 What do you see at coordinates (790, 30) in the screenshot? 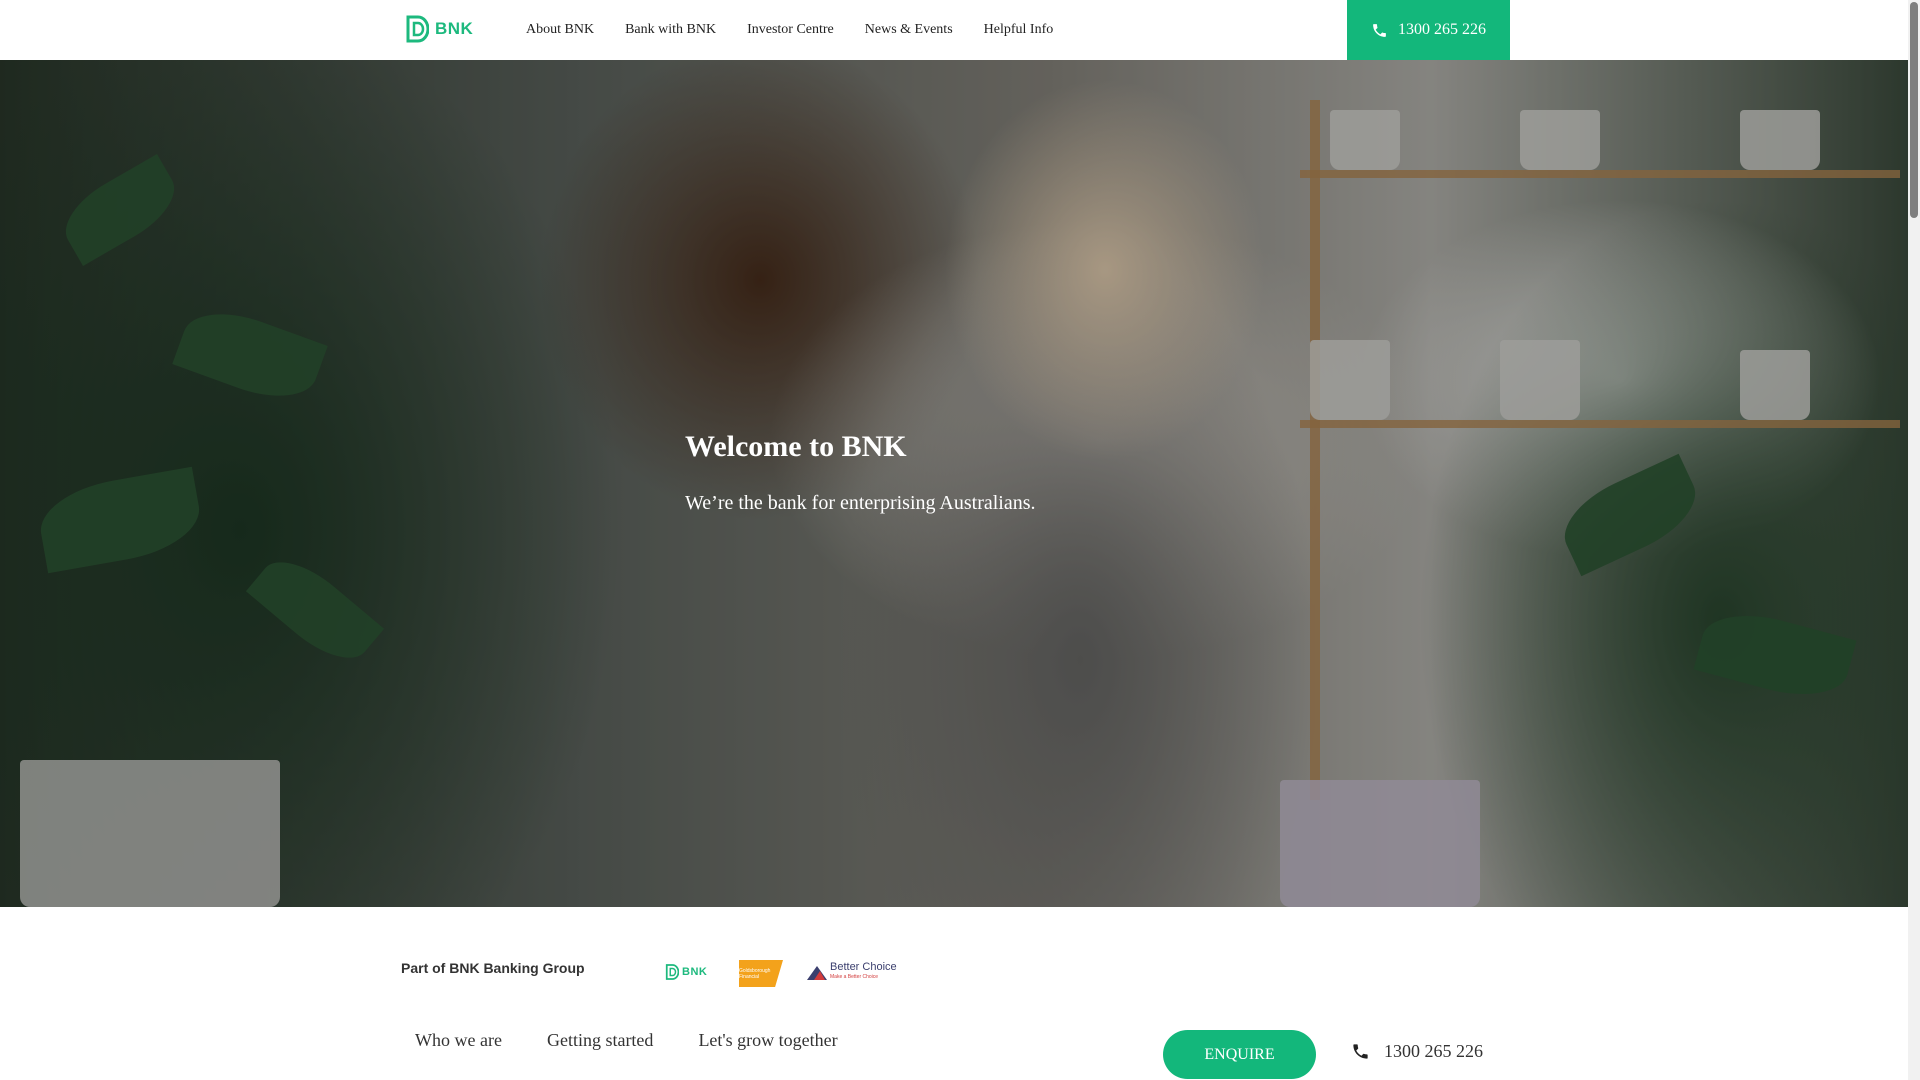
I see `nav-investor-centre: Investor Centre` at bounding box center [790, 30].